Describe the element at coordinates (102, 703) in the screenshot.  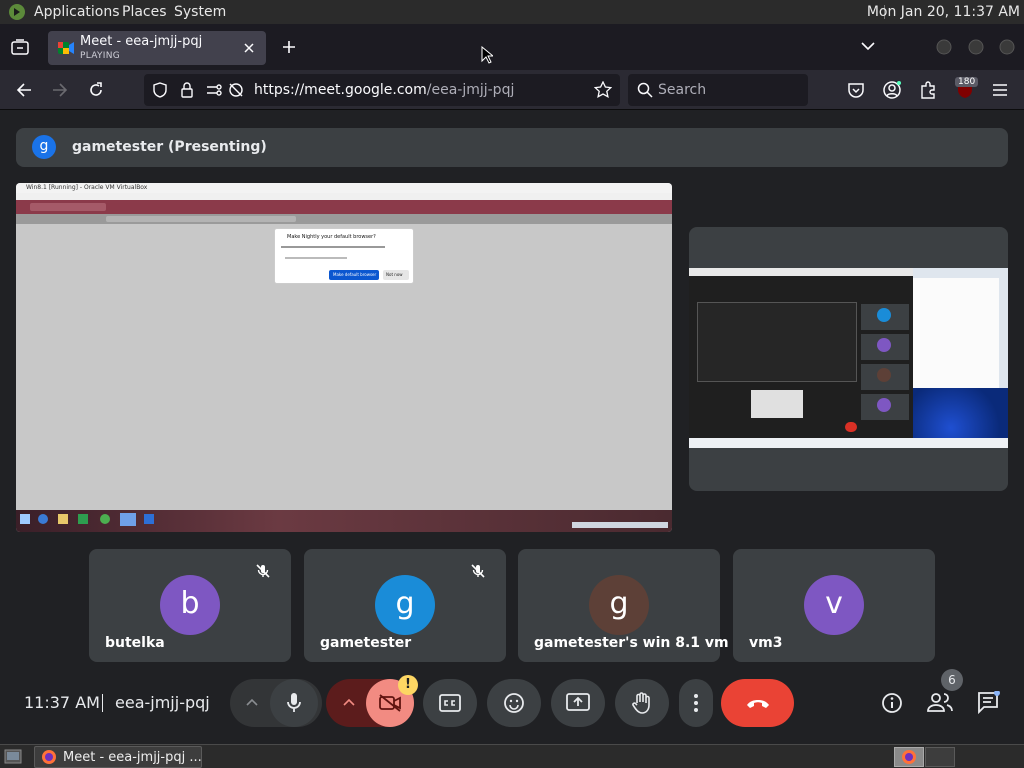
I see `meeting-info-divider` at that location.